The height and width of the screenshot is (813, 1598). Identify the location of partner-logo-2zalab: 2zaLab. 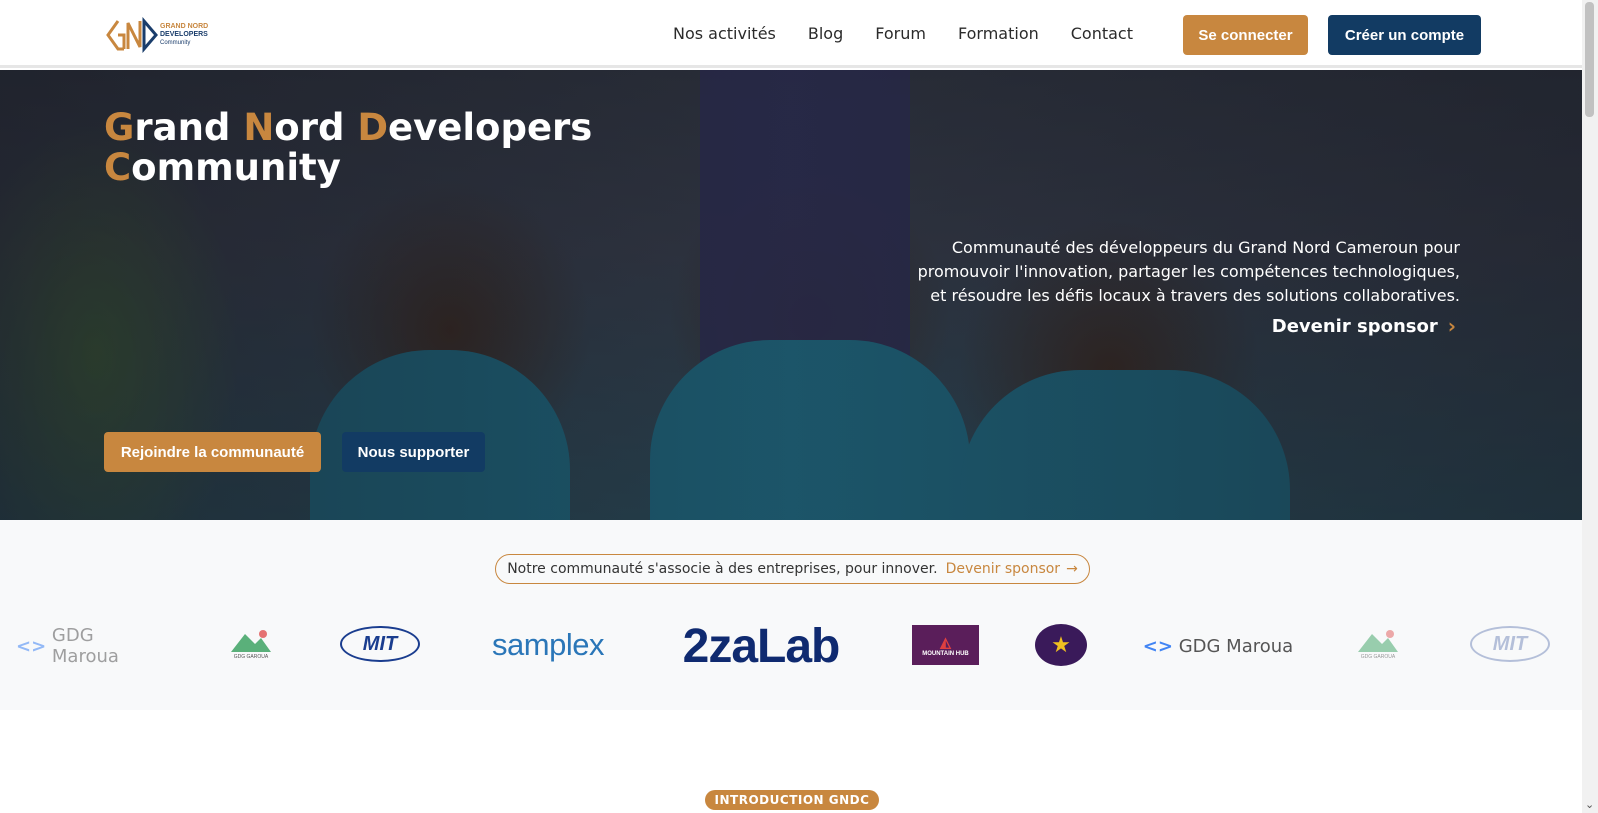
(761, 646).